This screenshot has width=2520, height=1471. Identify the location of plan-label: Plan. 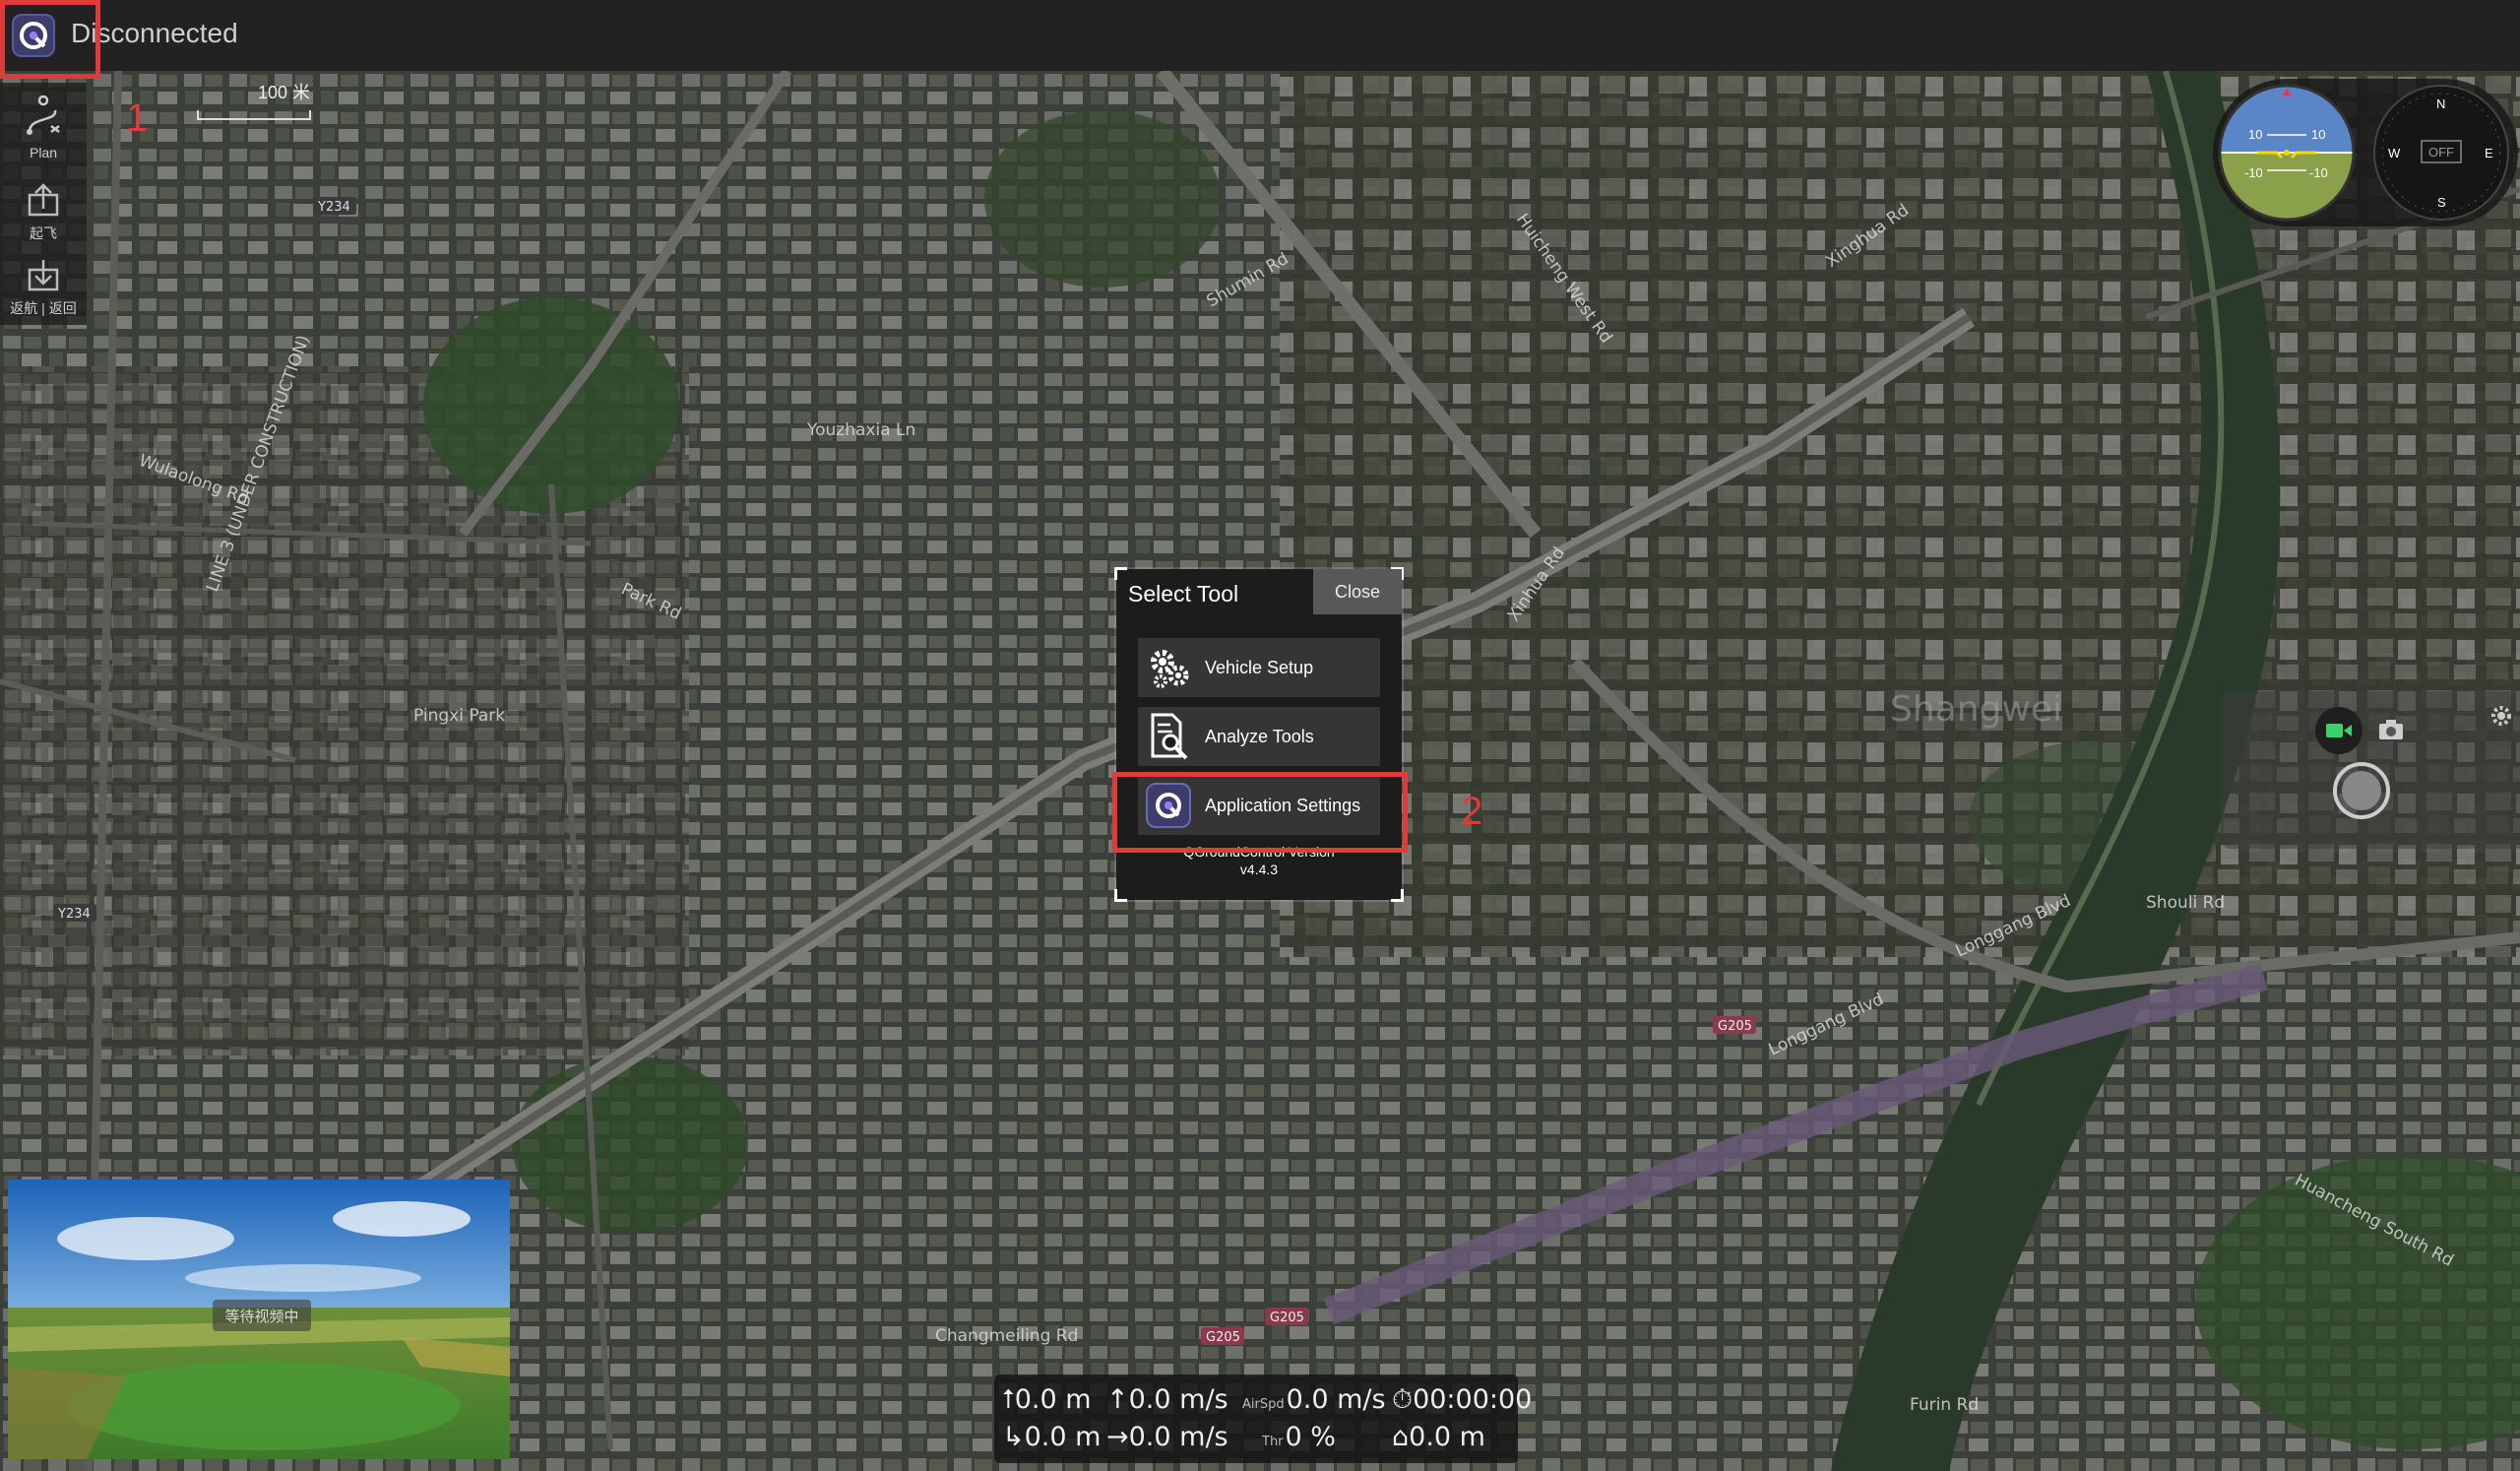
(43, 152).